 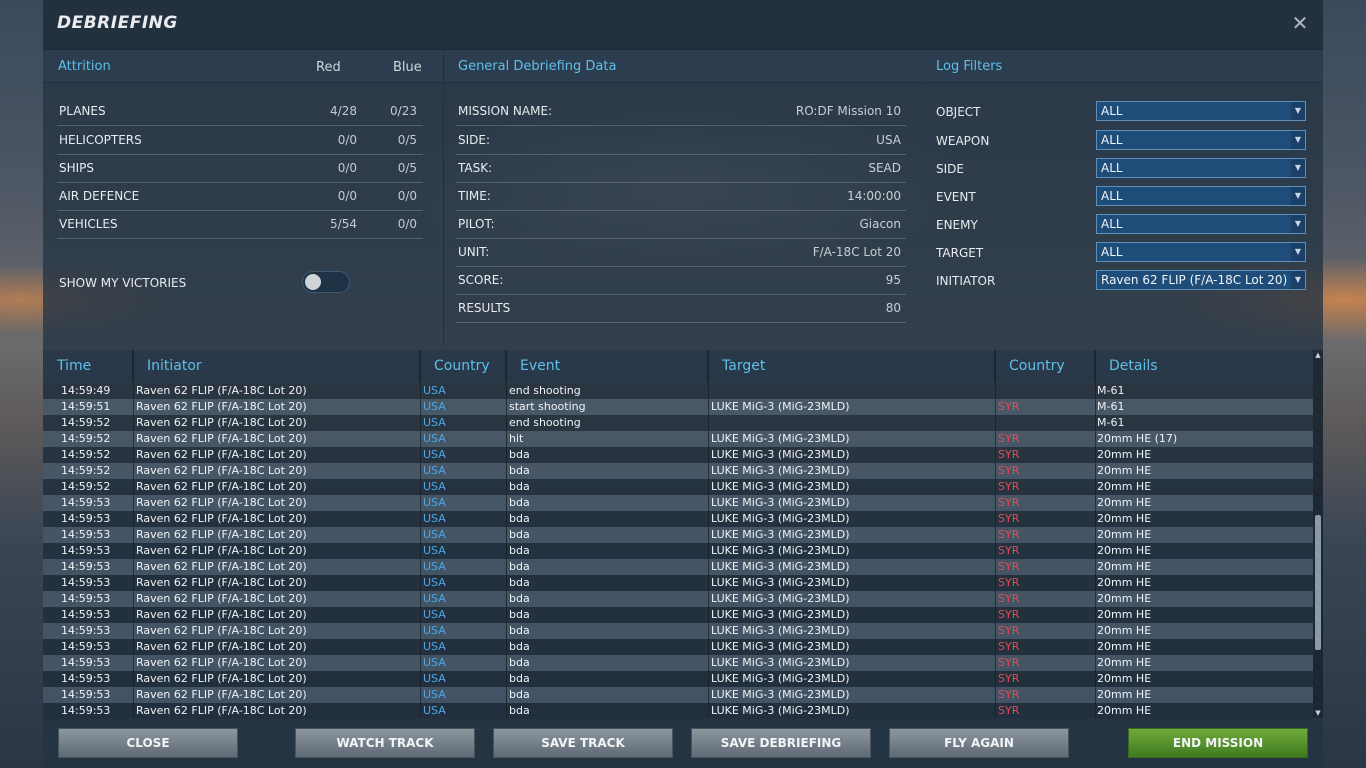 What do you see at coordinates (328, 67) in the screenshot?
I see `attrition-col-red: Red` at bounding box center [328, 67].